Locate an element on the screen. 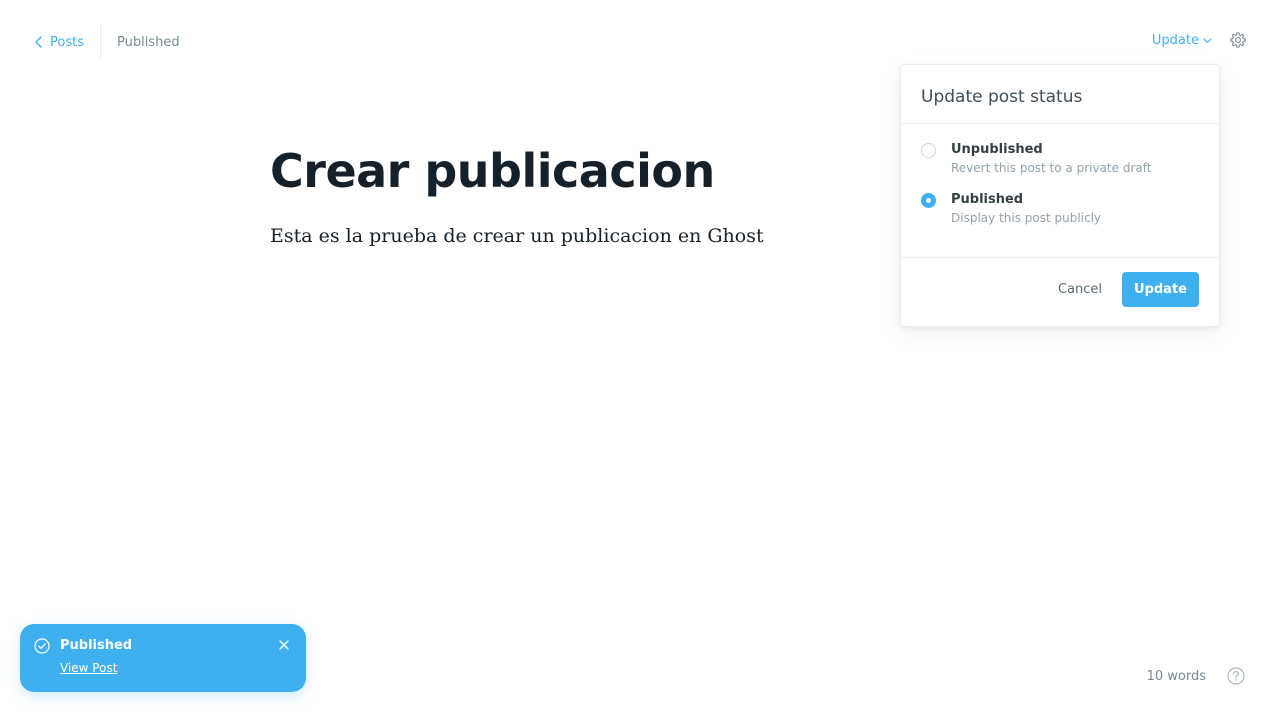 This screenshot has width=1280, height=720. popover-footer: Cancel Update is located at coordinates (1060, 282).